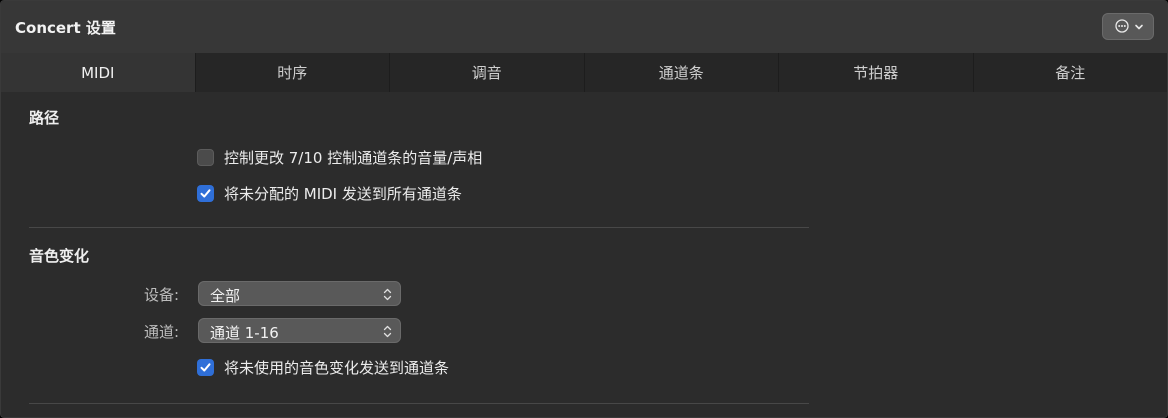 This screenshot has height=418, width=1168. What do you see at coordinates (292, 72) in the screenshot?
I see `tab-timing: 时序` at bounding box center [292, 72].